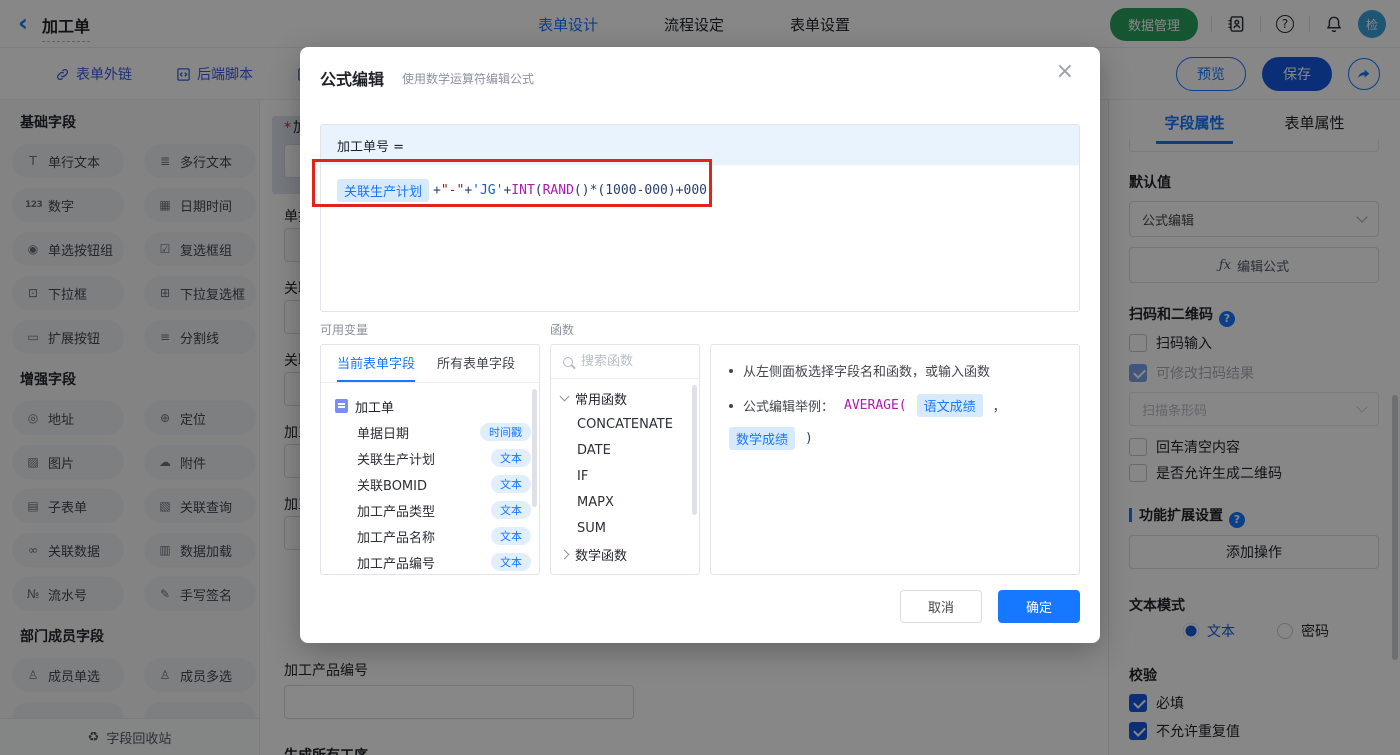 The width and height of the screenshot is (1400, 755). Describe the element at coordinates (383, 190) in the screenshot. I see `field-token: 关联生产计划` at that location.